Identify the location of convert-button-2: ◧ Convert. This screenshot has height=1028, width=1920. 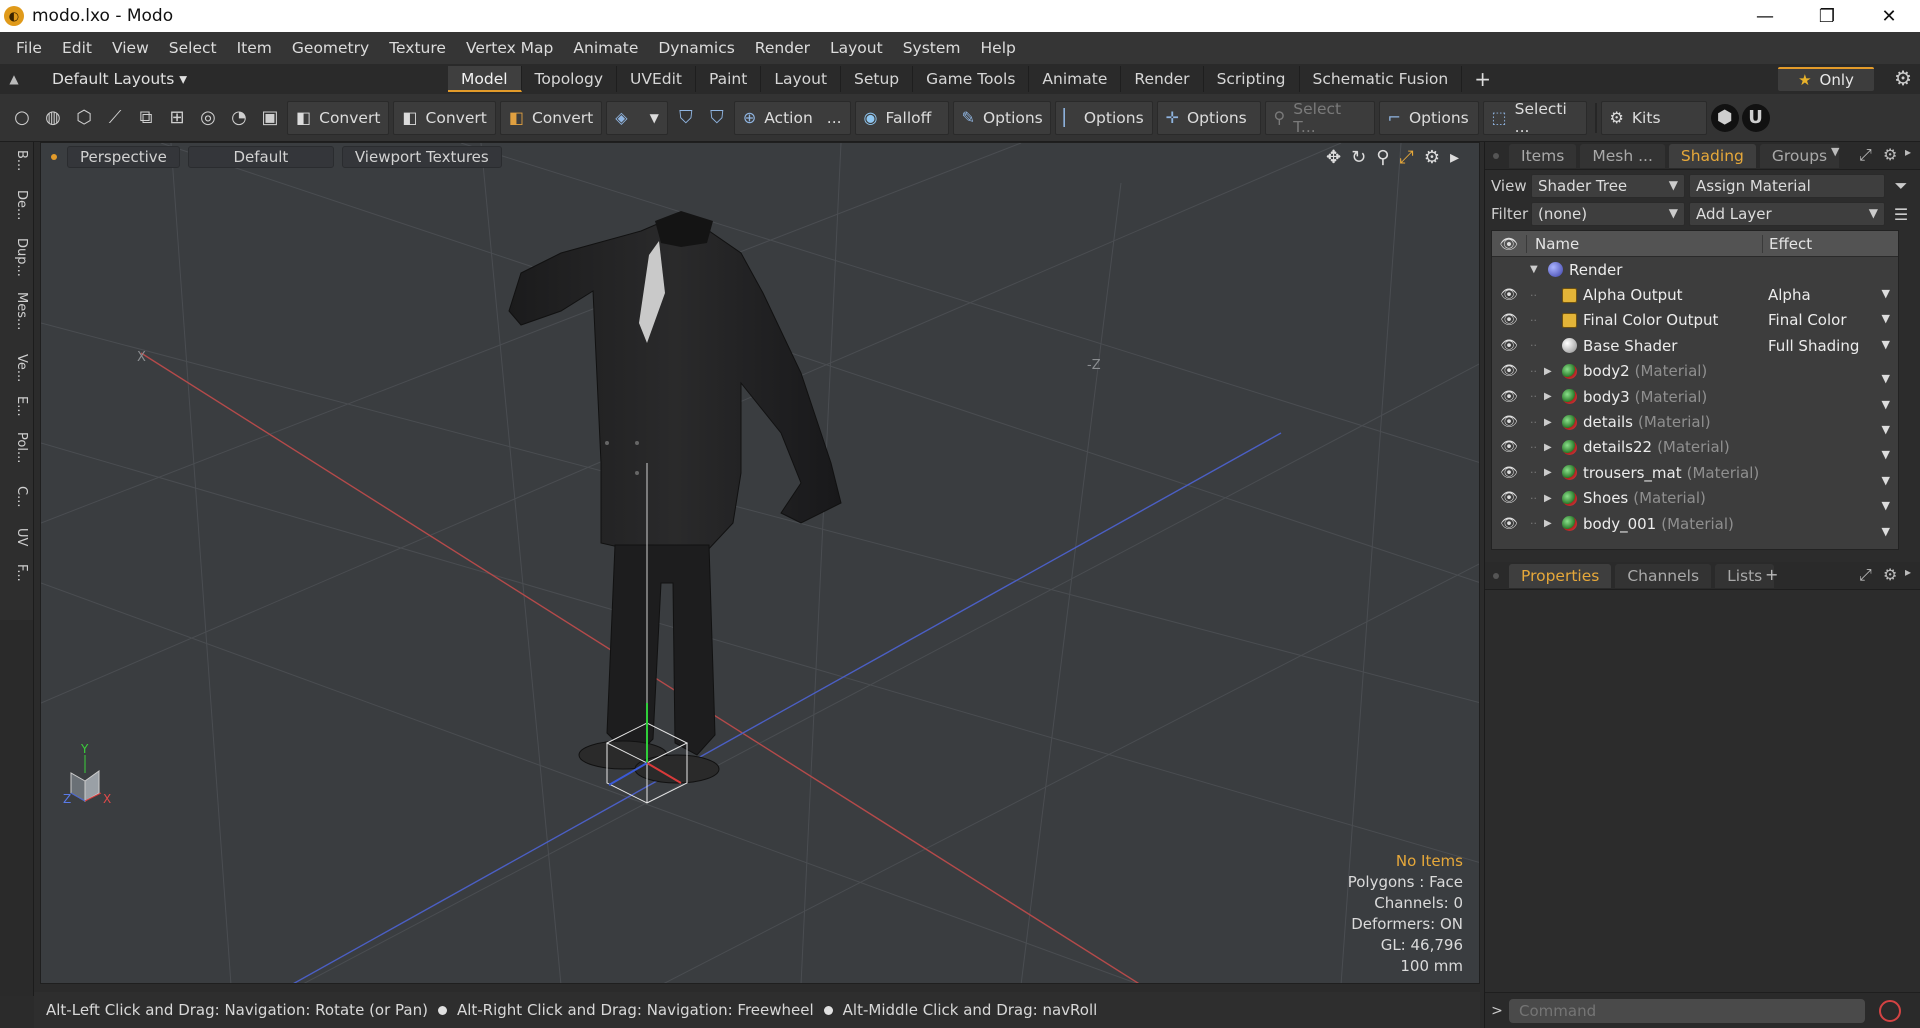
(444, 117).